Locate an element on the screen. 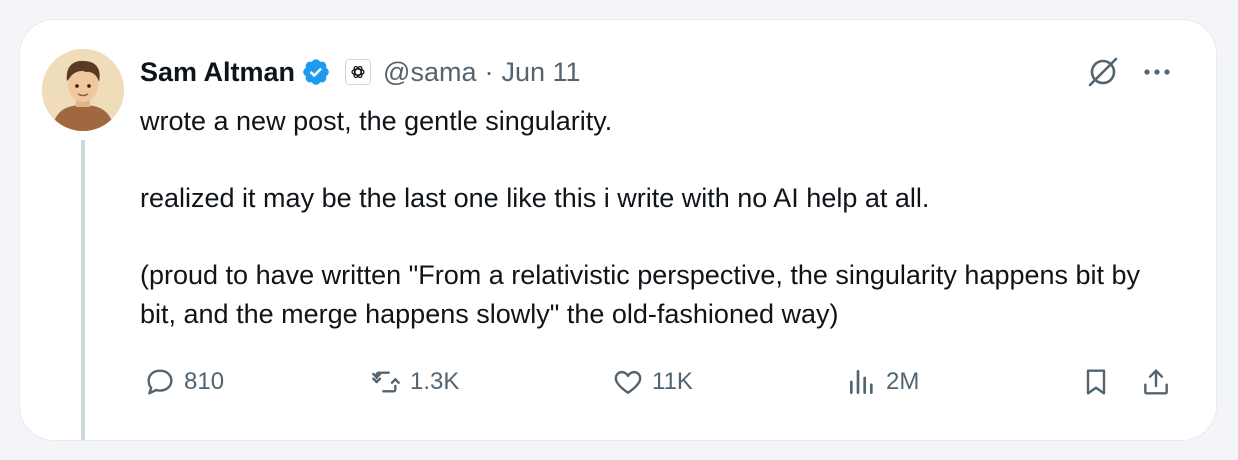 The image size is (1238, 460). thread-line is located at coordinates (83, 290).